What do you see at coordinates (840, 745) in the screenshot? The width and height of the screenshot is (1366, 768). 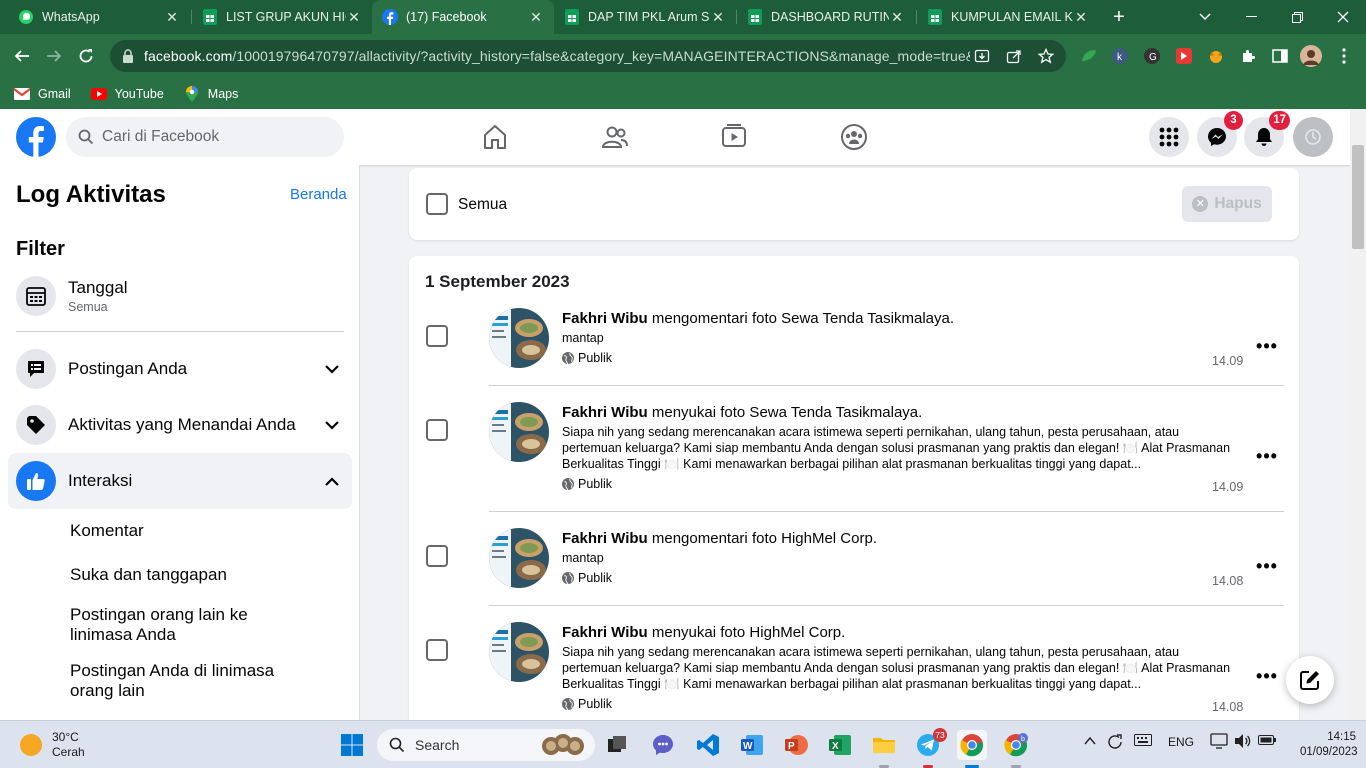 I see `excel-icon: X` at bounding box center [840, 745].